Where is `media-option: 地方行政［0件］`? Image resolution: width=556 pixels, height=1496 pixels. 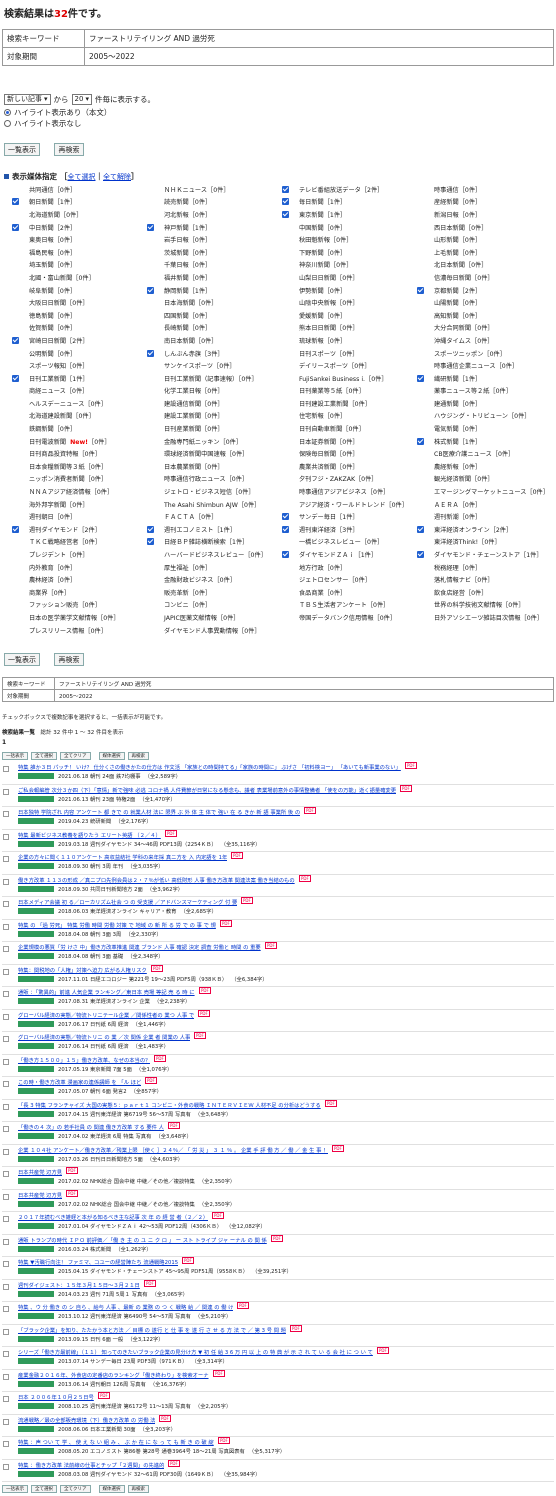
media-option: 地方行政［0件］ is located at coordinates (349, 567).